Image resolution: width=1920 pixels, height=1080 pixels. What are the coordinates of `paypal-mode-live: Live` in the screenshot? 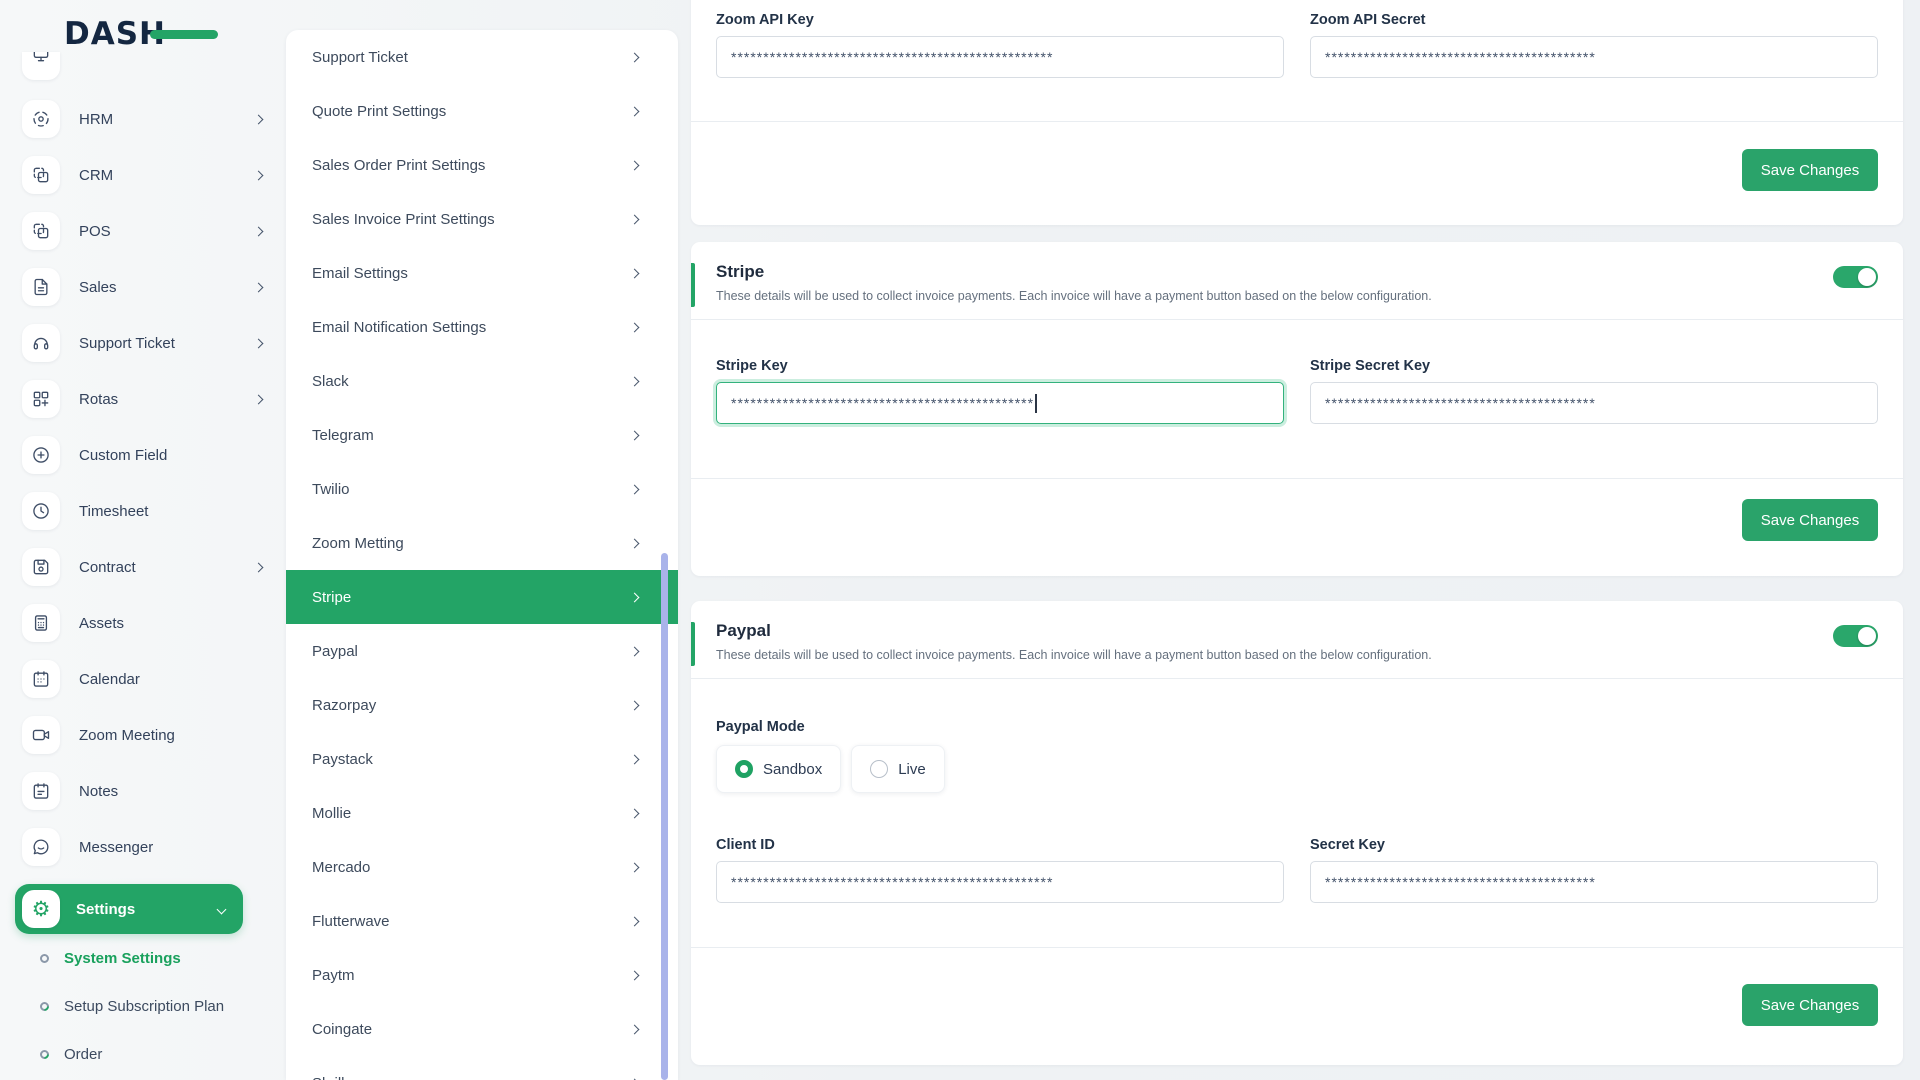 It's located at (898, 769).